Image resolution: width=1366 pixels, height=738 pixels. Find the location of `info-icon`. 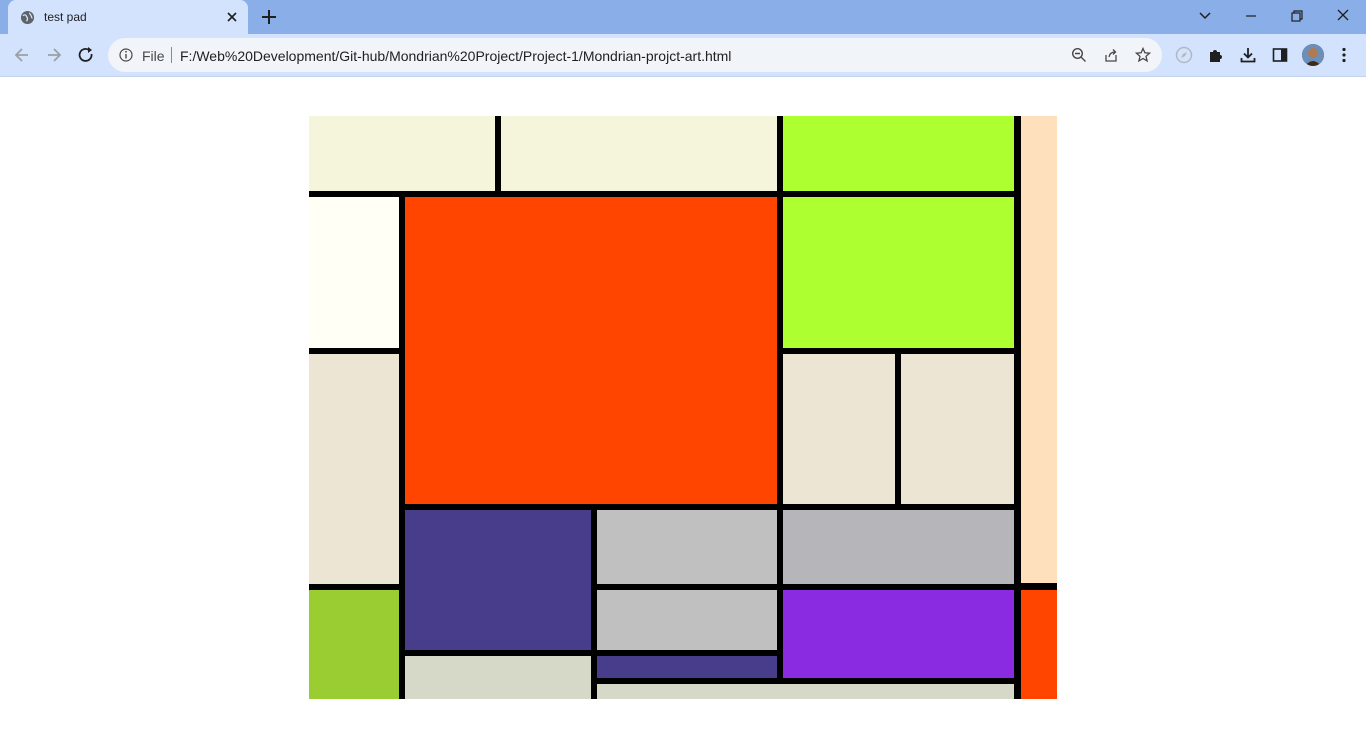

info-icon is located at coordinates (126, 55).